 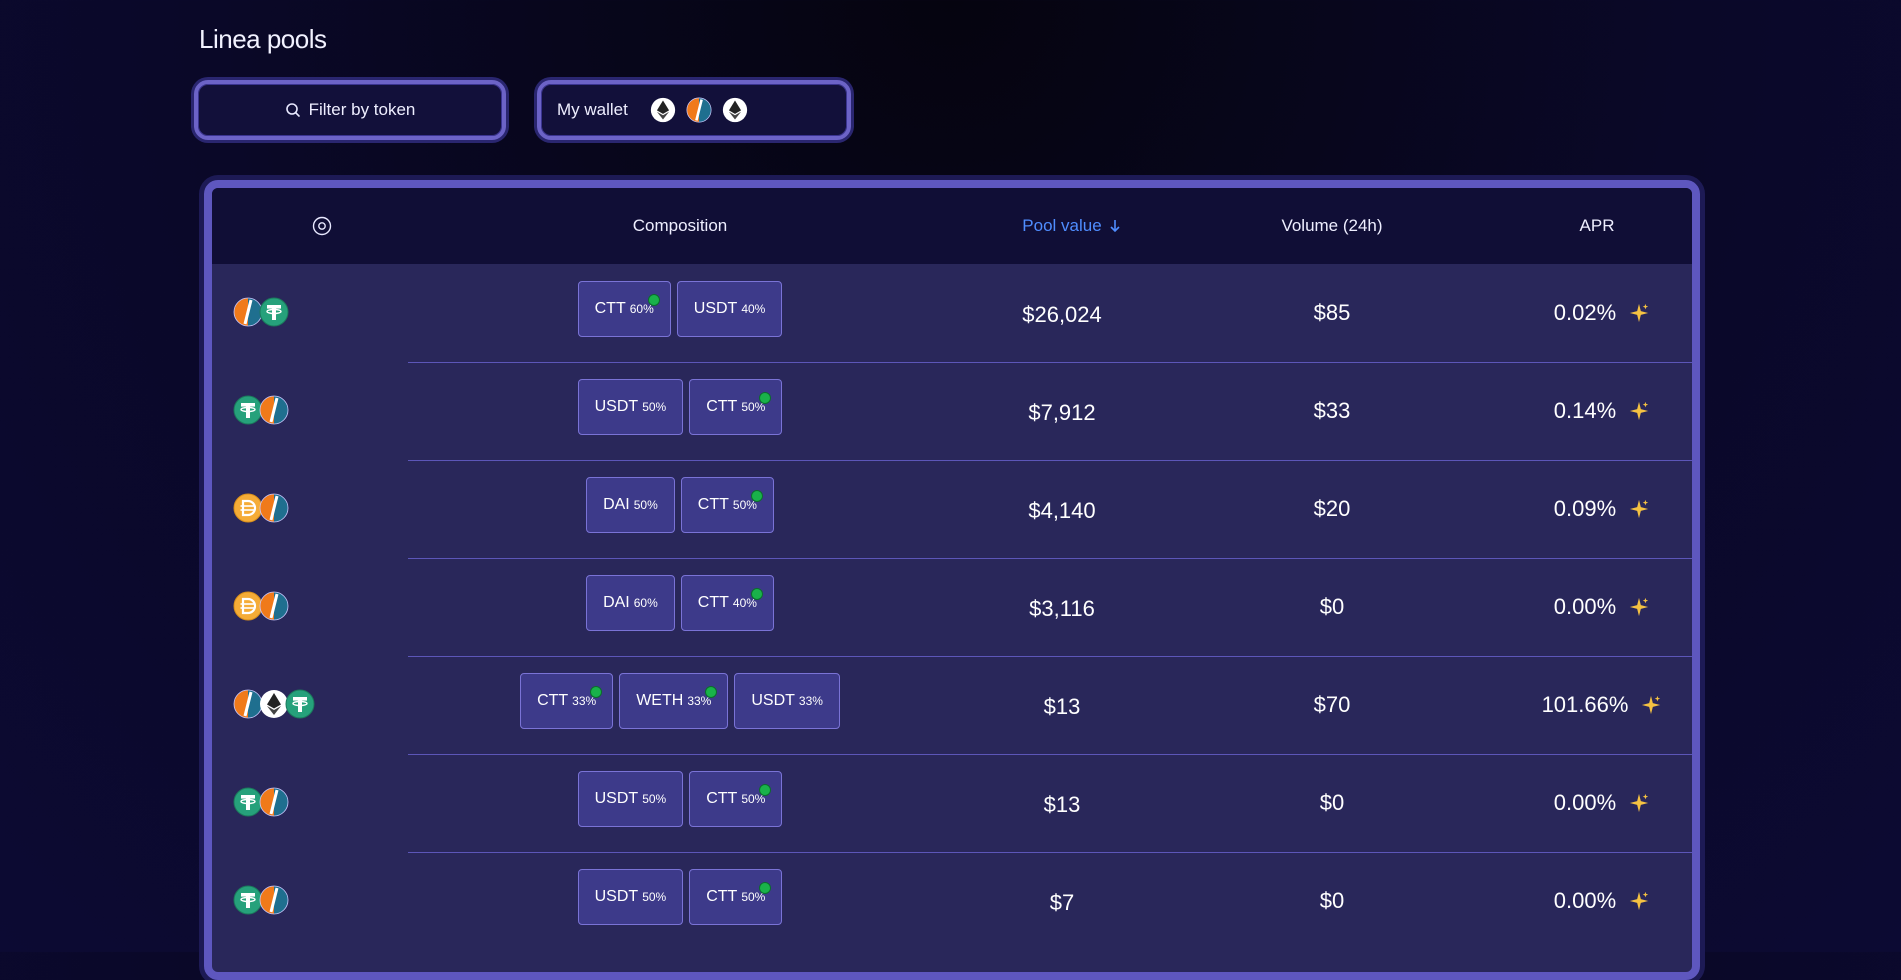 I want to click on pool-apr-text: 0.09%, so click(x=1585, y=508).